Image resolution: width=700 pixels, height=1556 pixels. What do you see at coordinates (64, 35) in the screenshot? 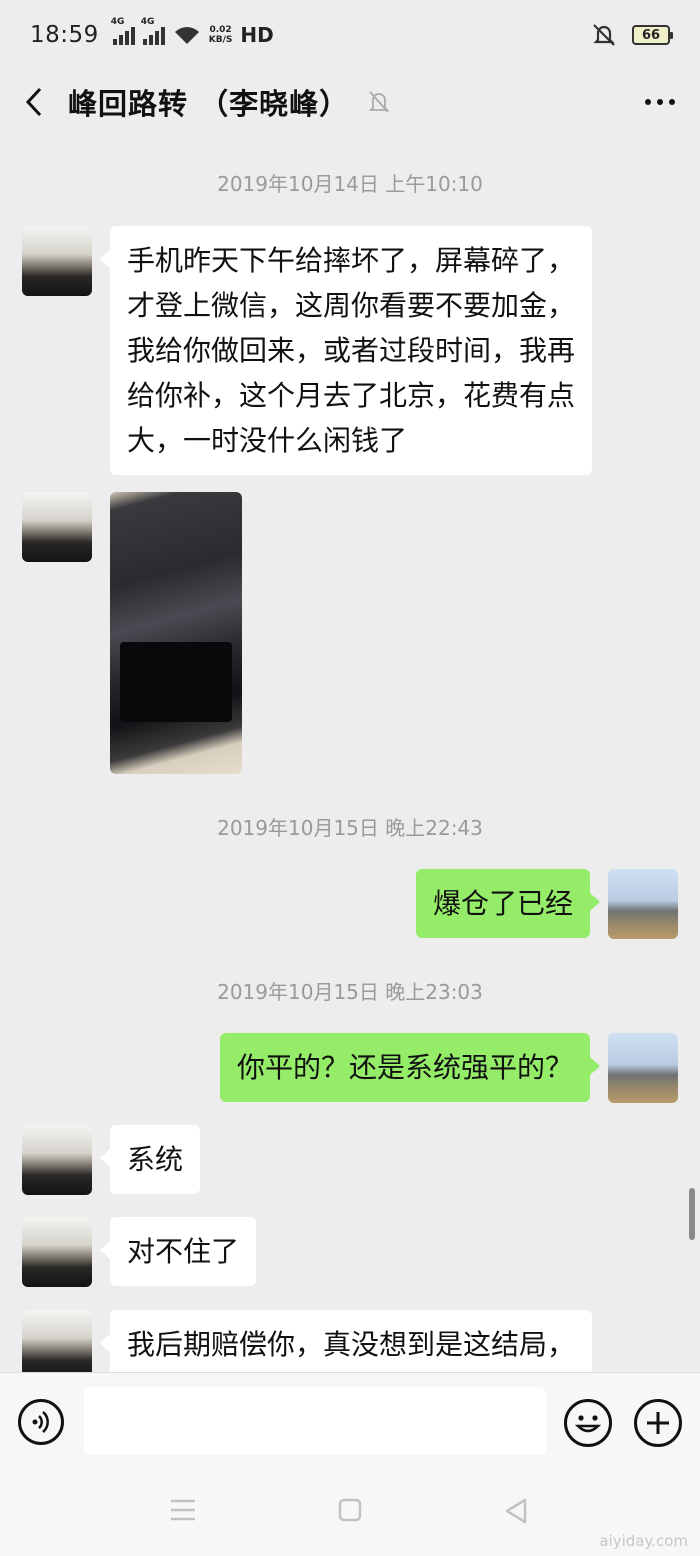
I see `status-time: 18:59` at bounding box center [64, 35].